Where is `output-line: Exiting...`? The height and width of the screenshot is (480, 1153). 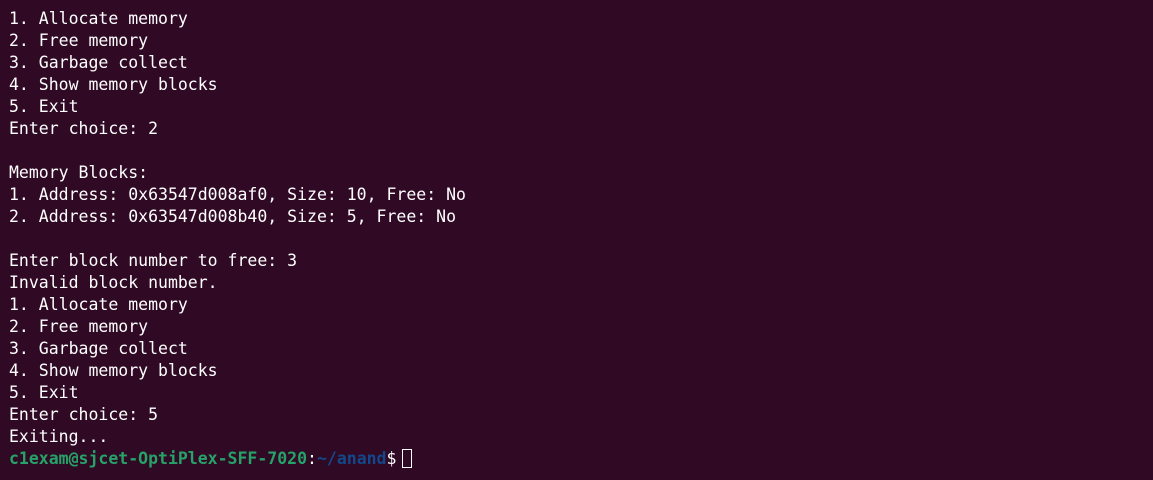
output-line: Exiting... is located at coordinates (59, 436).